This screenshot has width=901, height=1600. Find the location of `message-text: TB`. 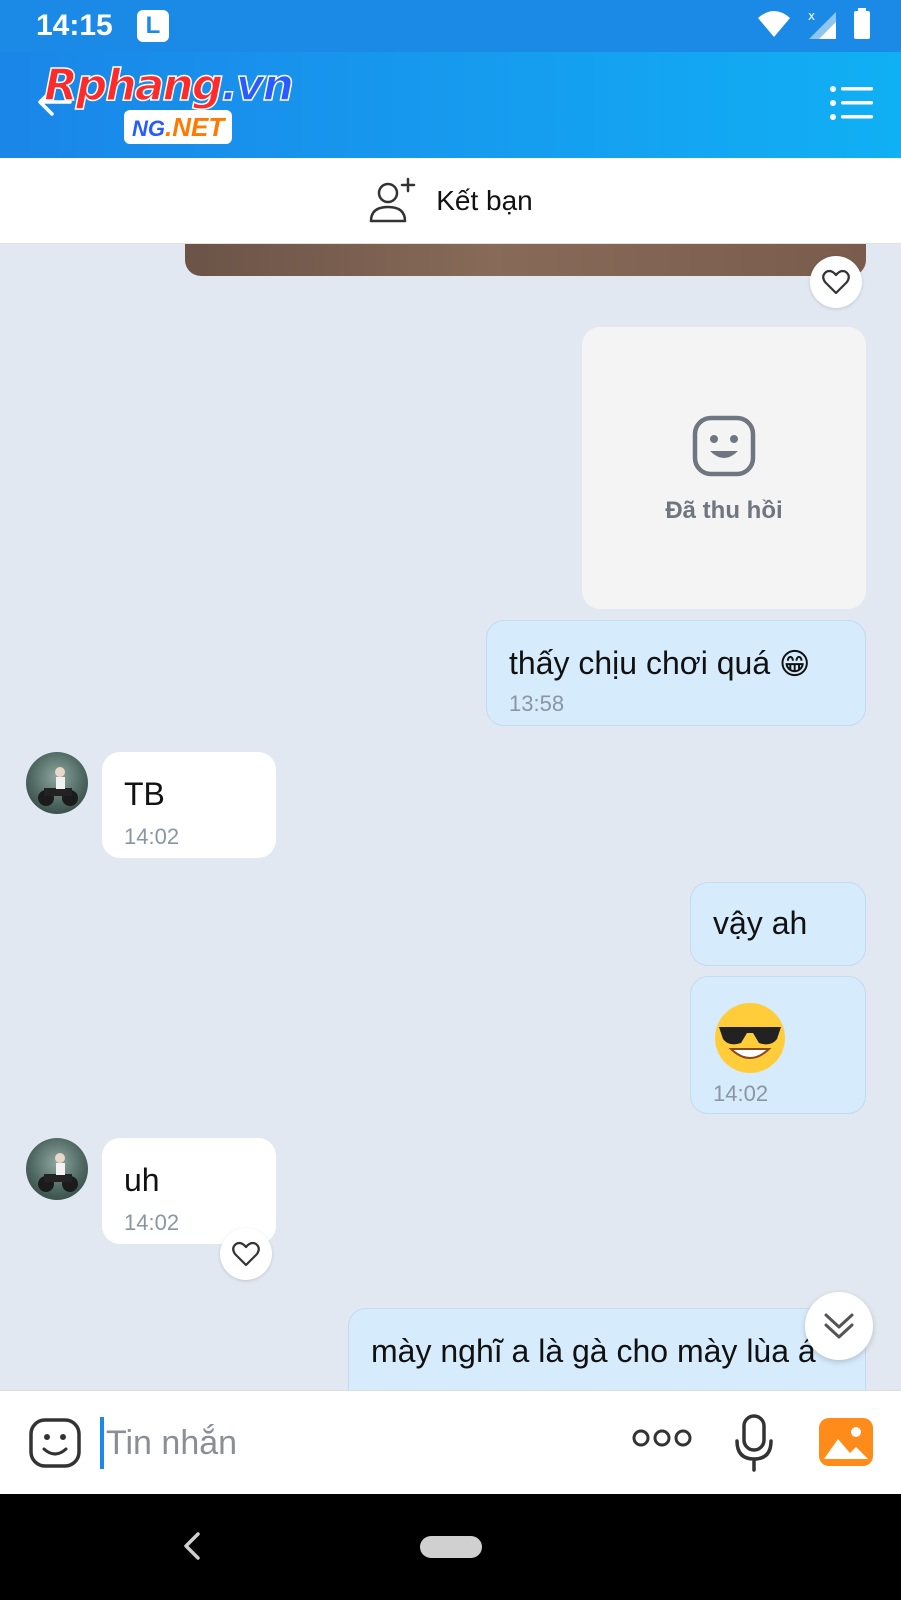

message-text: TB is located at coordinates (144, 794).